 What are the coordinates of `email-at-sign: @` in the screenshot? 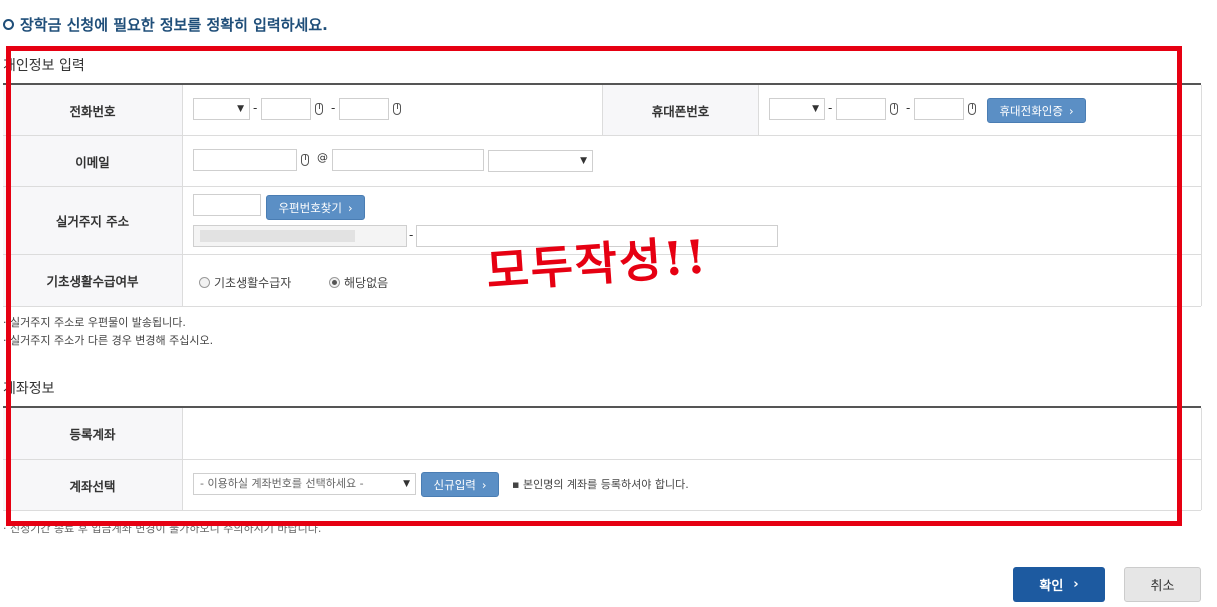 It's located at (322, 157).